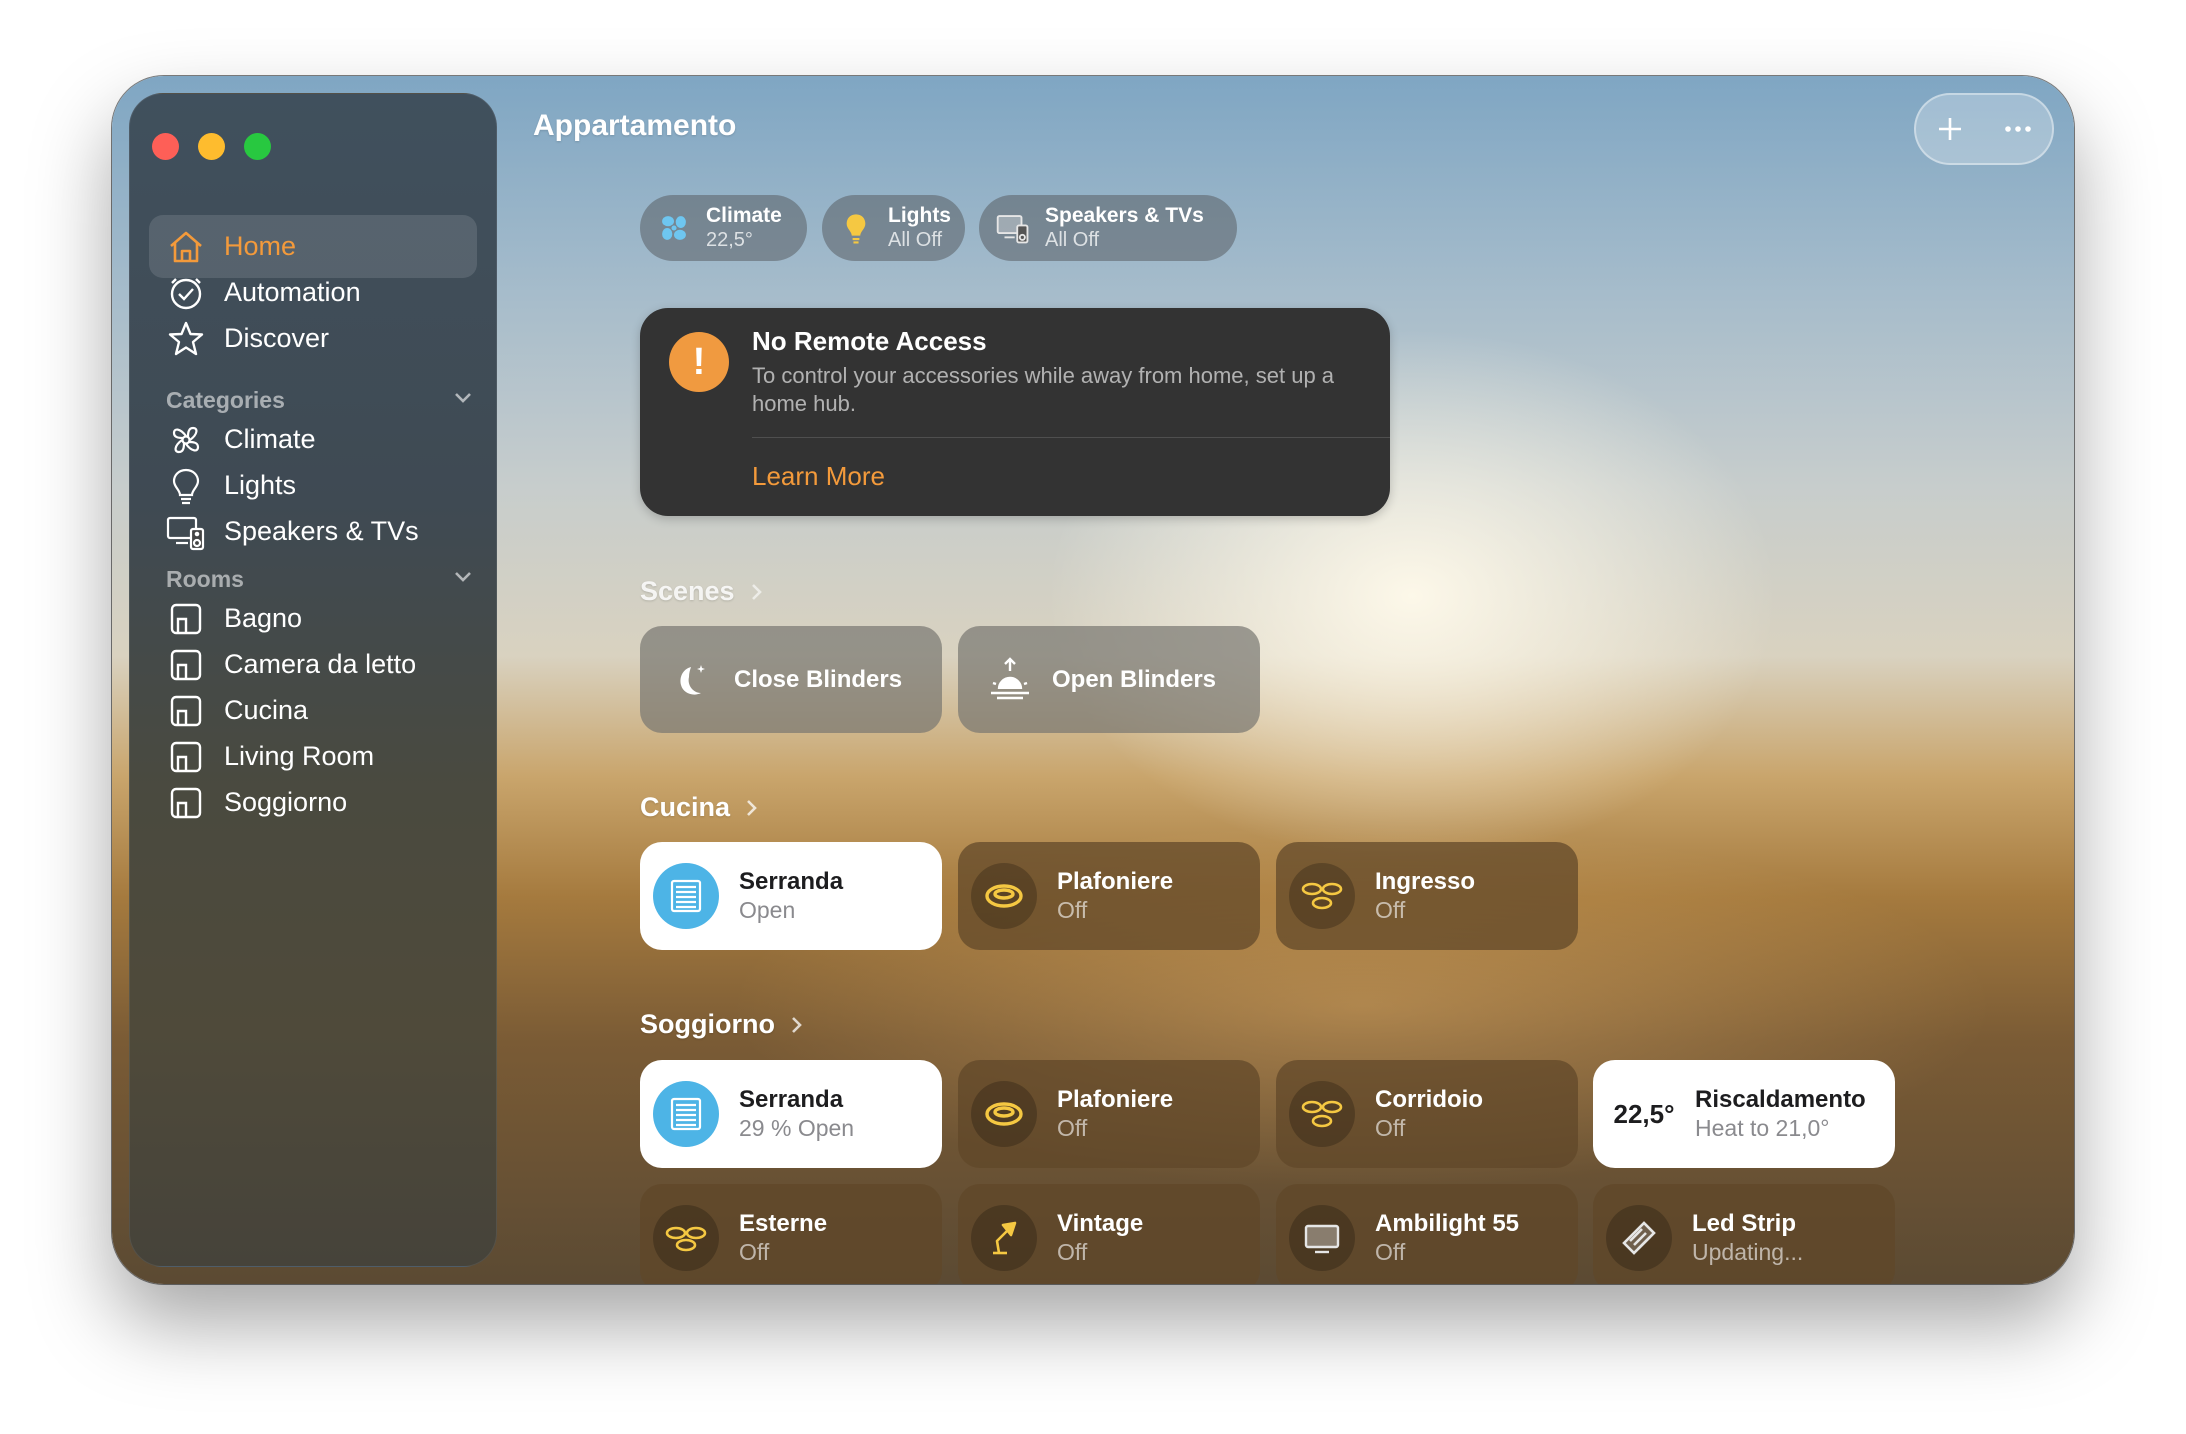 The width and height of the screenshot is (2186, 1434). Describe the element at coordinates (1134, 679) in the screenshot. I see `scene-name: Open Blinders` at that location.